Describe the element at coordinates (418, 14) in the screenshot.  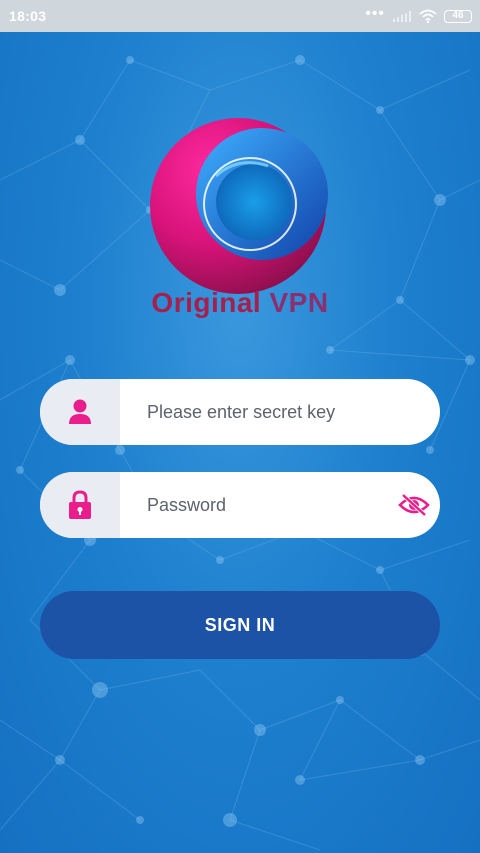
I see `status-icons: ••• 46` at that location.